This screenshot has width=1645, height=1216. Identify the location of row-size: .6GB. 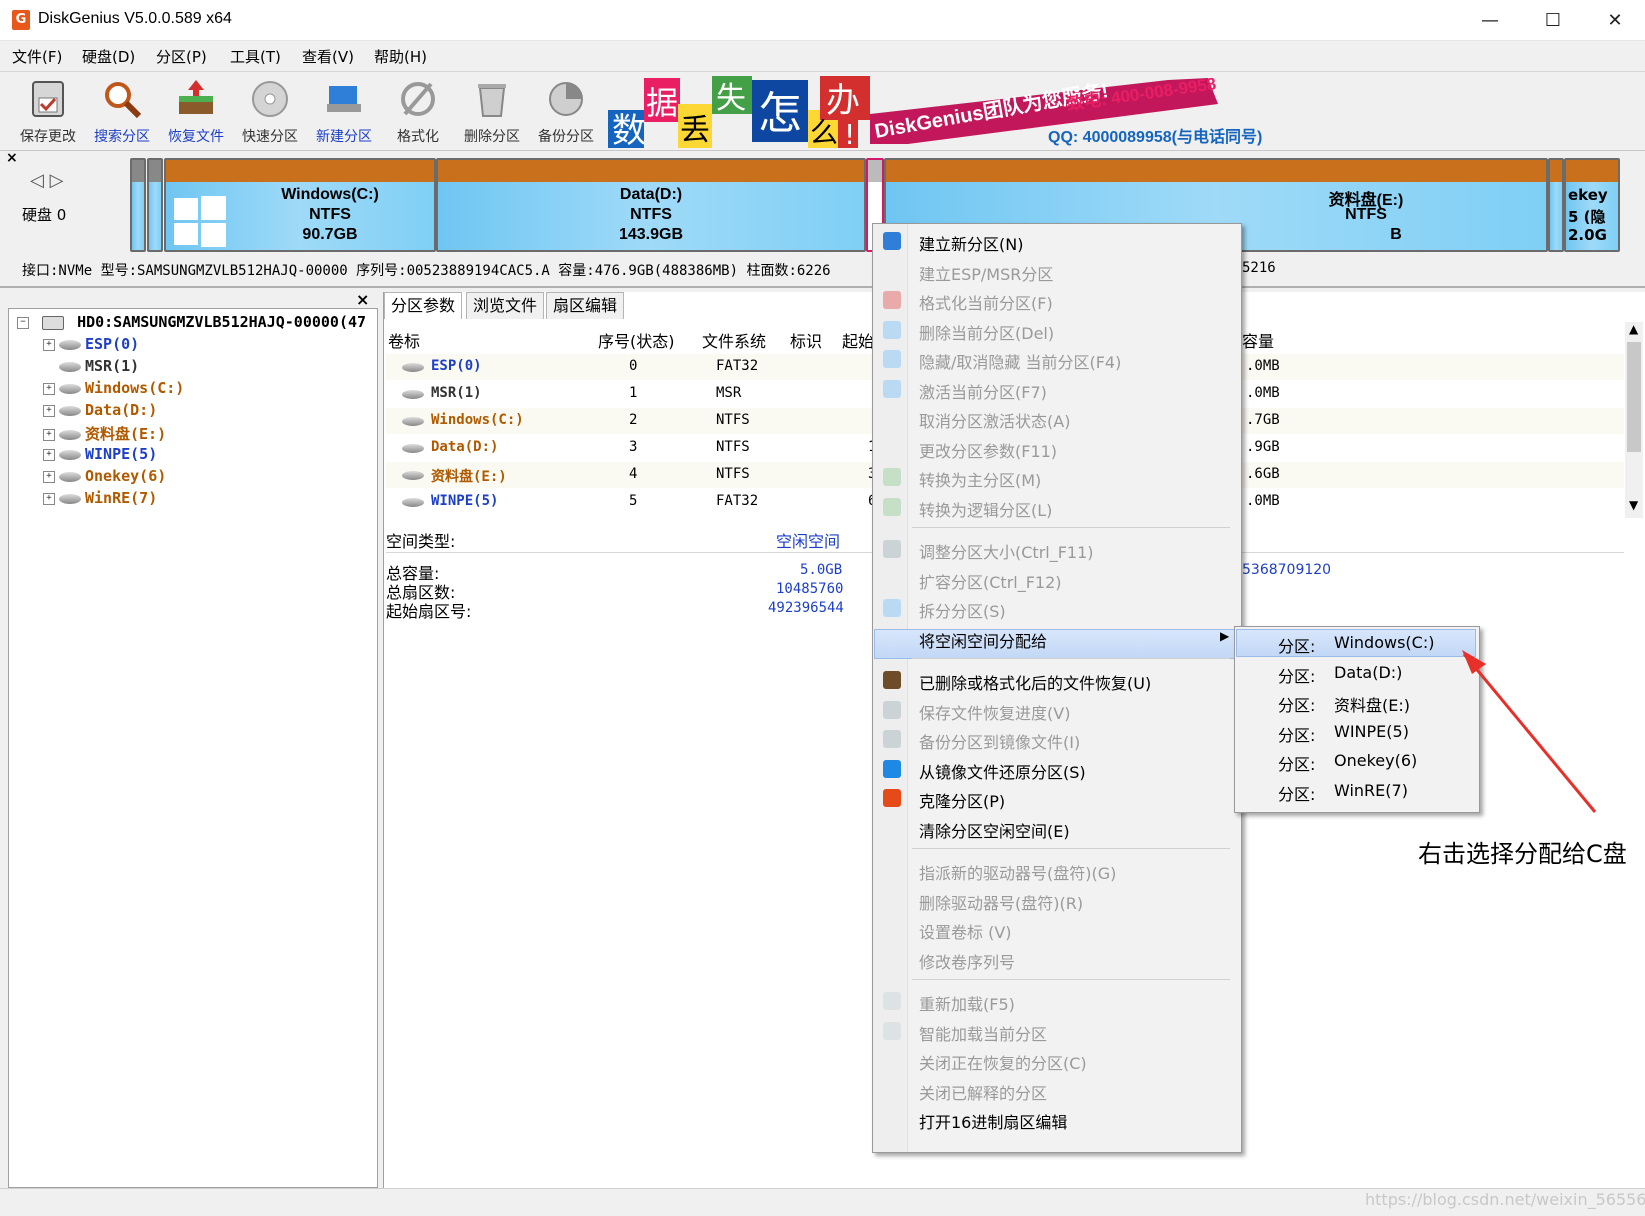
(1263, 474).